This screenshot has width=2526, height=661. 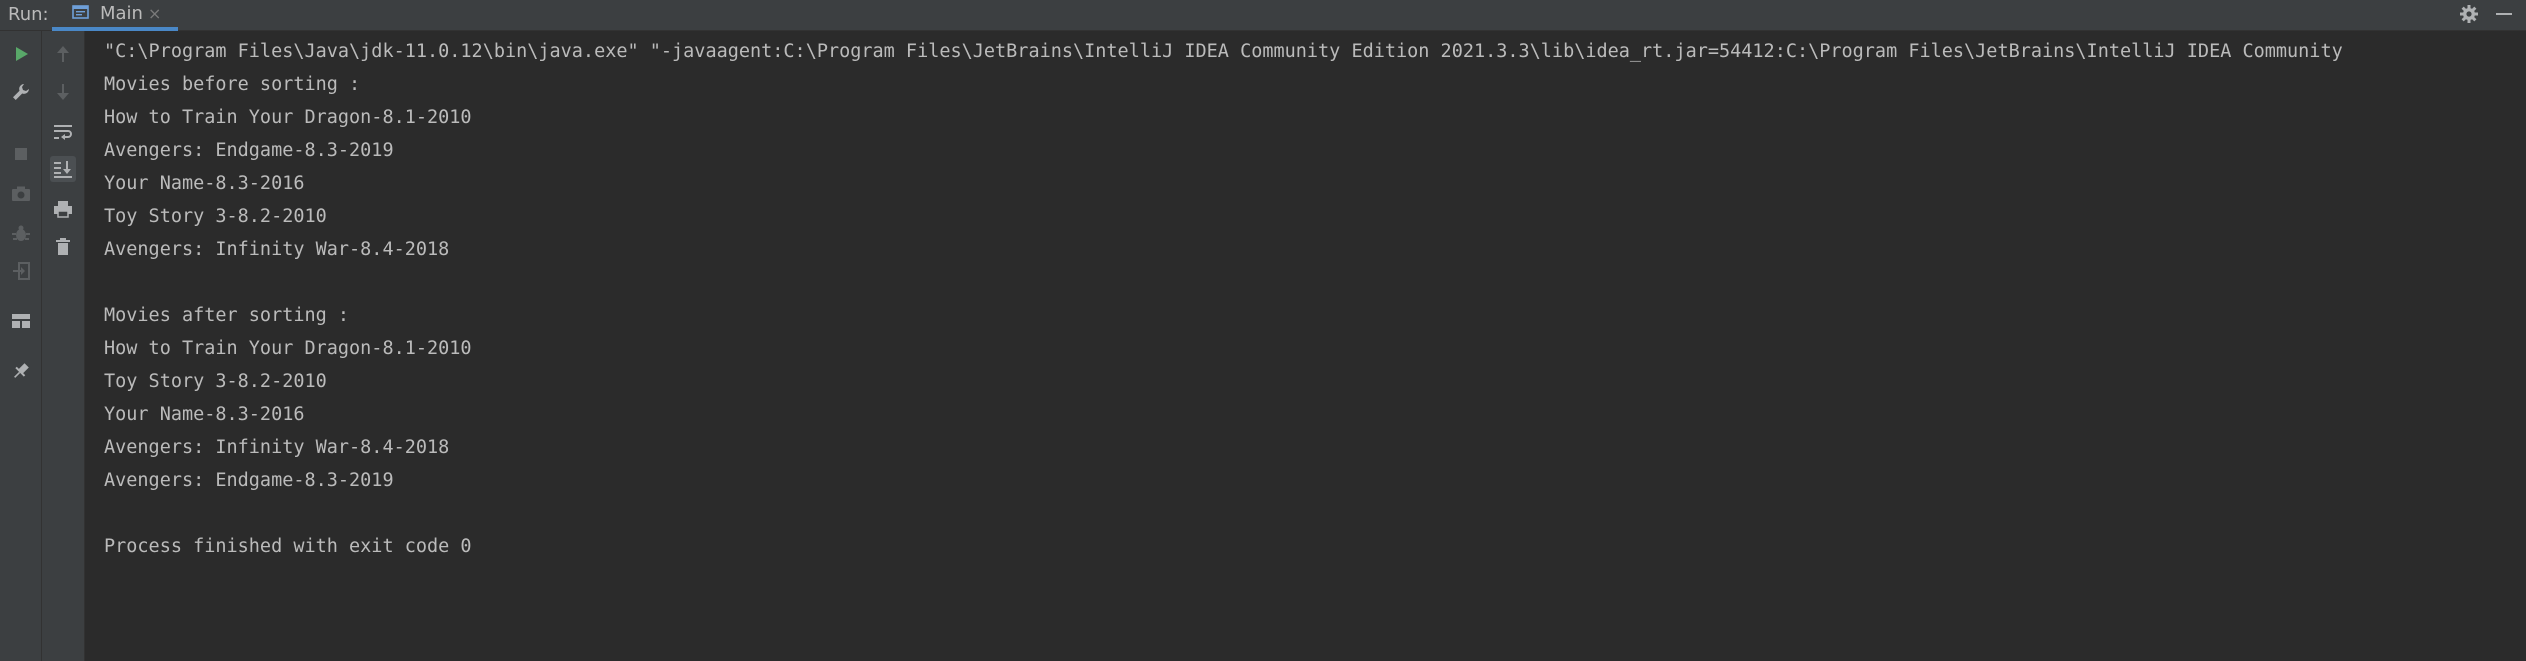 I want to click on run-label: Run:, so click(x=28, y=14).